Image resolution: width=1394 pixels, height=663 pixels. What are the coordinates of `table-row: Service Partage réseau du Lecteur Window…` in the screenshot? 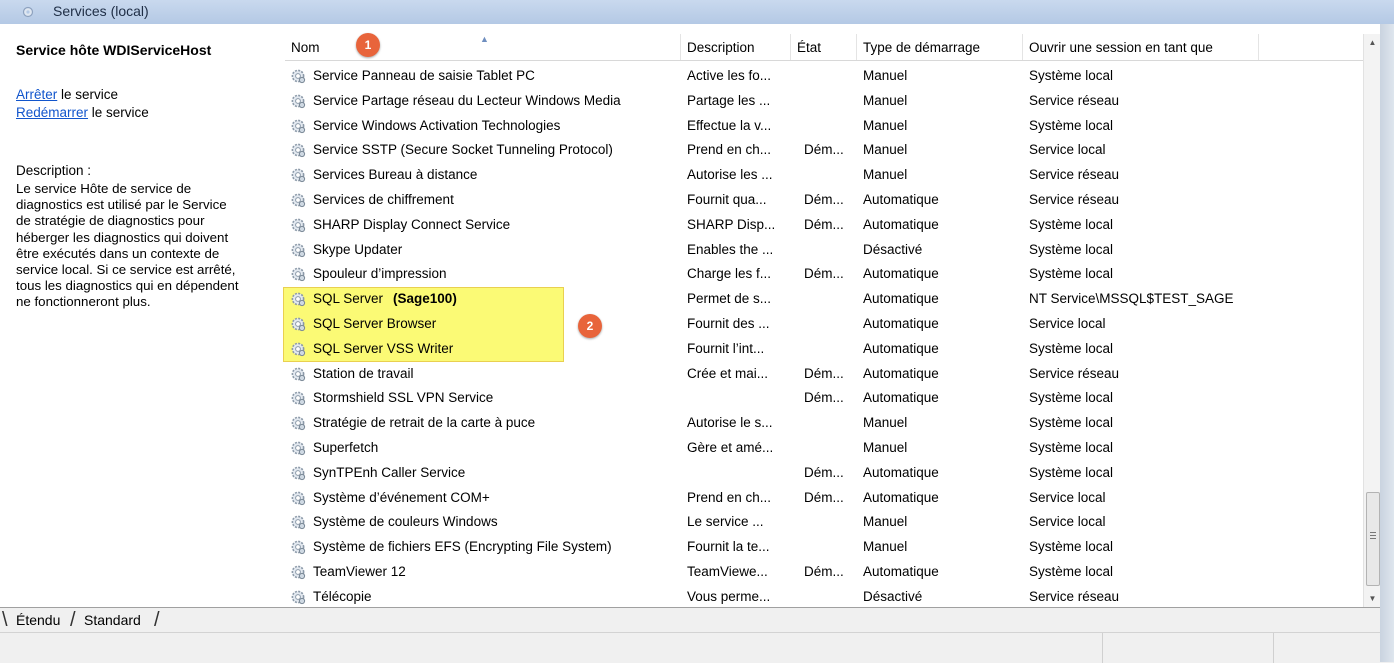 It's located at (824, 100).